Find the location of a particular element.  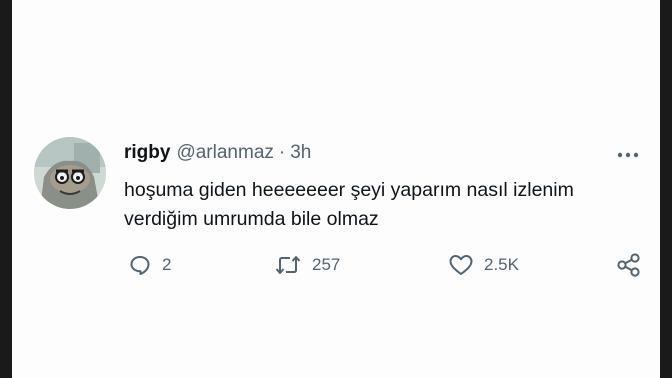

tweet-text-line: verdiğim umrumda bile olmaz is located at coordinates (251, 219).